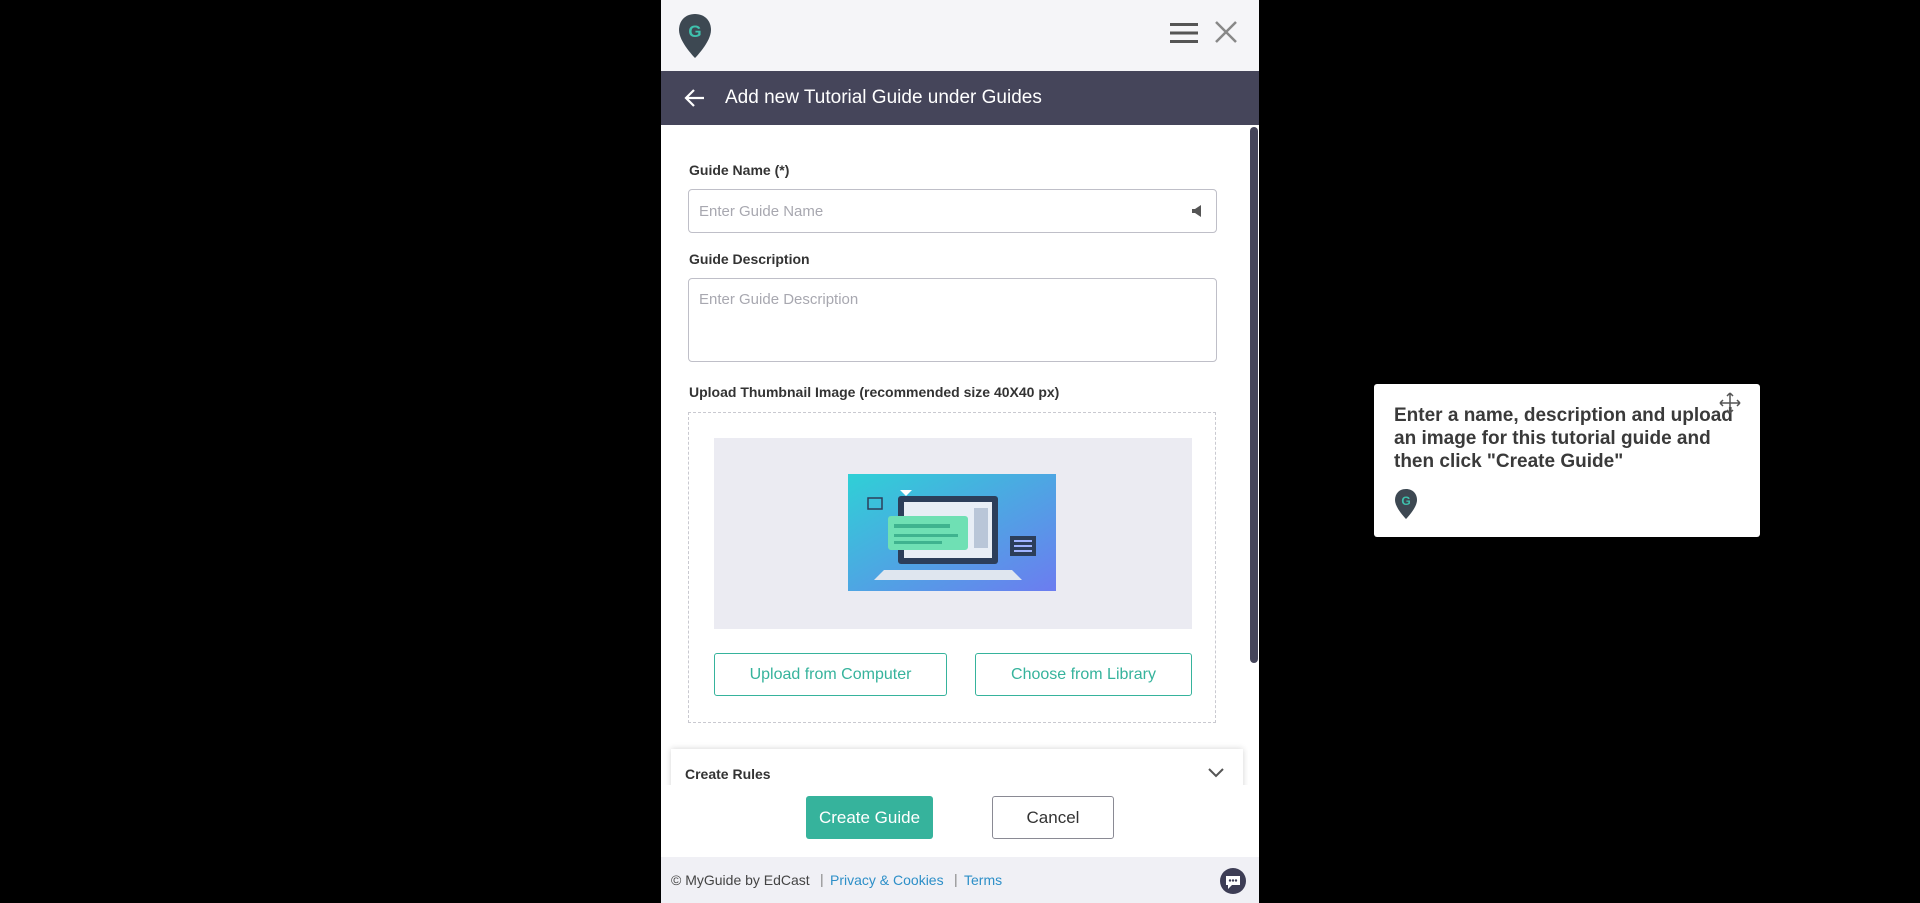 This screenshot has height=903, width=1920. I want to click on thumbnail-placeholder-image, so click(952, 532).